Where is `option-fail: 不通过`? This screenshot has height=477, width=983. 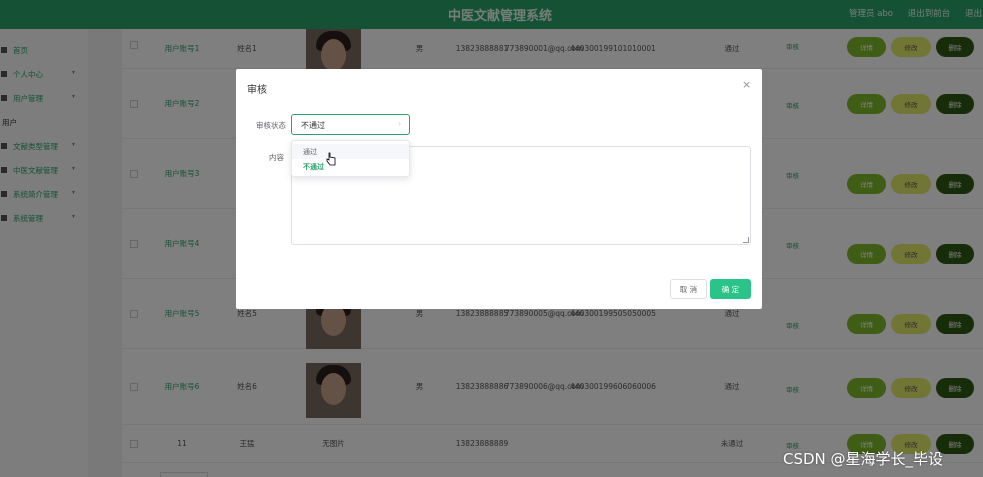 option-fail: 不通过 is located at coordinates (350, 166).